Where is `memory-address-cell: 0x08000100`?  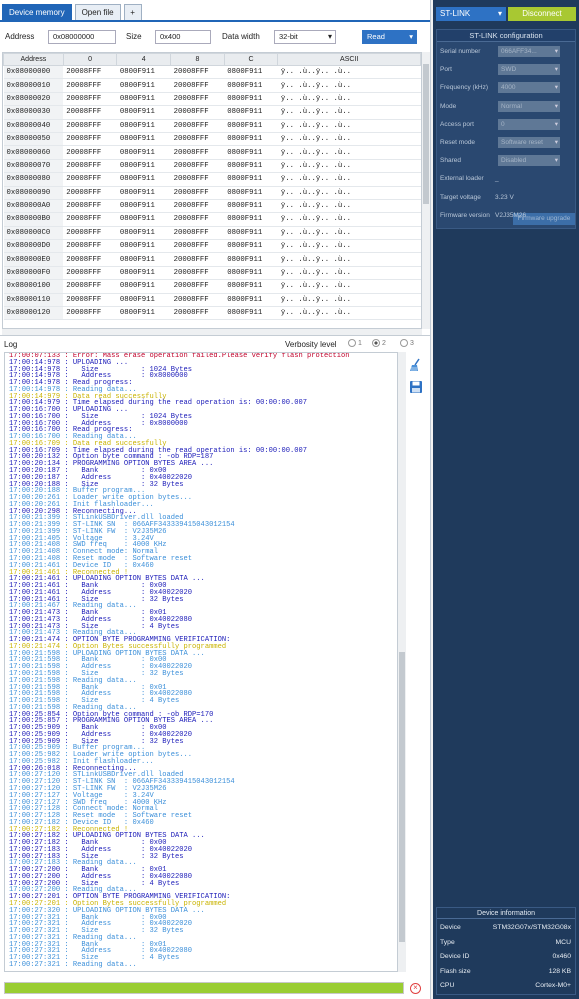
memory-address-cell: 0x08000100 is located at coordinates (33, 286).